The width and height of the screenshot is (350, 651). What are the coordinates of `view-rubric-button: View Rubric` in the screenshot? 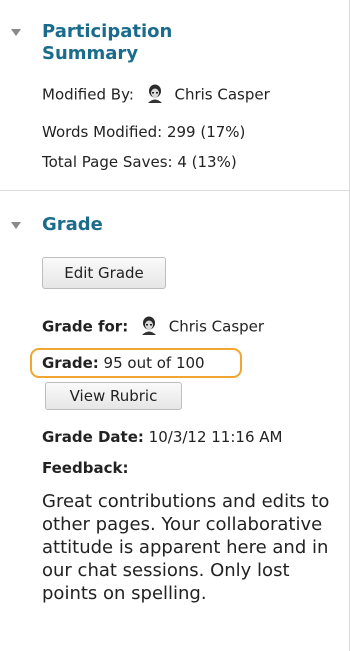 It's located at (113, 396).